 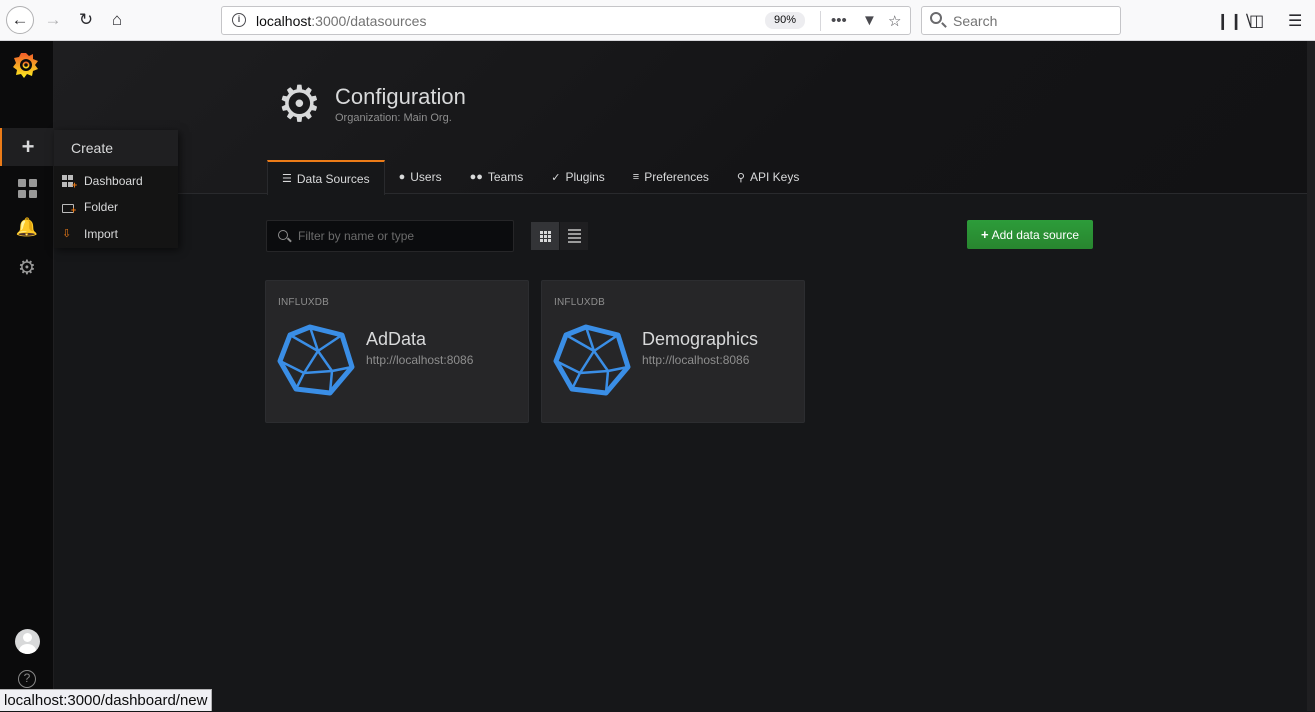 What do you see at coordinates (975, 21) in the screenshot?
I see `search-placeholder: Search` at bounding box center [975, 21].